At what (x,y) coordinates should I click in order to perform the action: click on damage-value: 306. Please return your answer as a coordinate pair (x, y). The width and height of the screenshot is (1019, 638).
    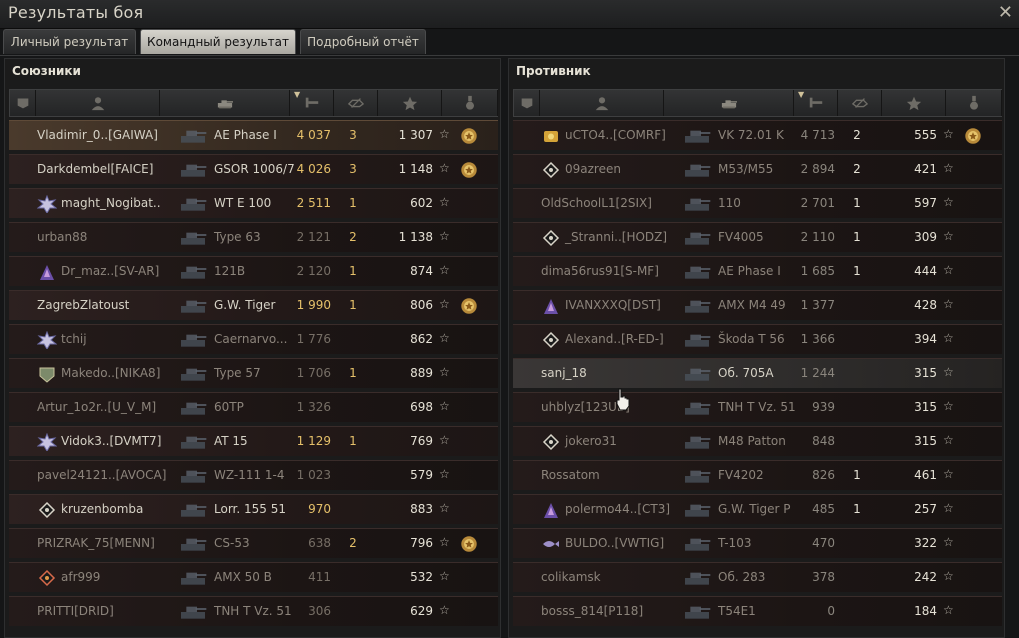
    Looking at the image, I should click on (319, 611).